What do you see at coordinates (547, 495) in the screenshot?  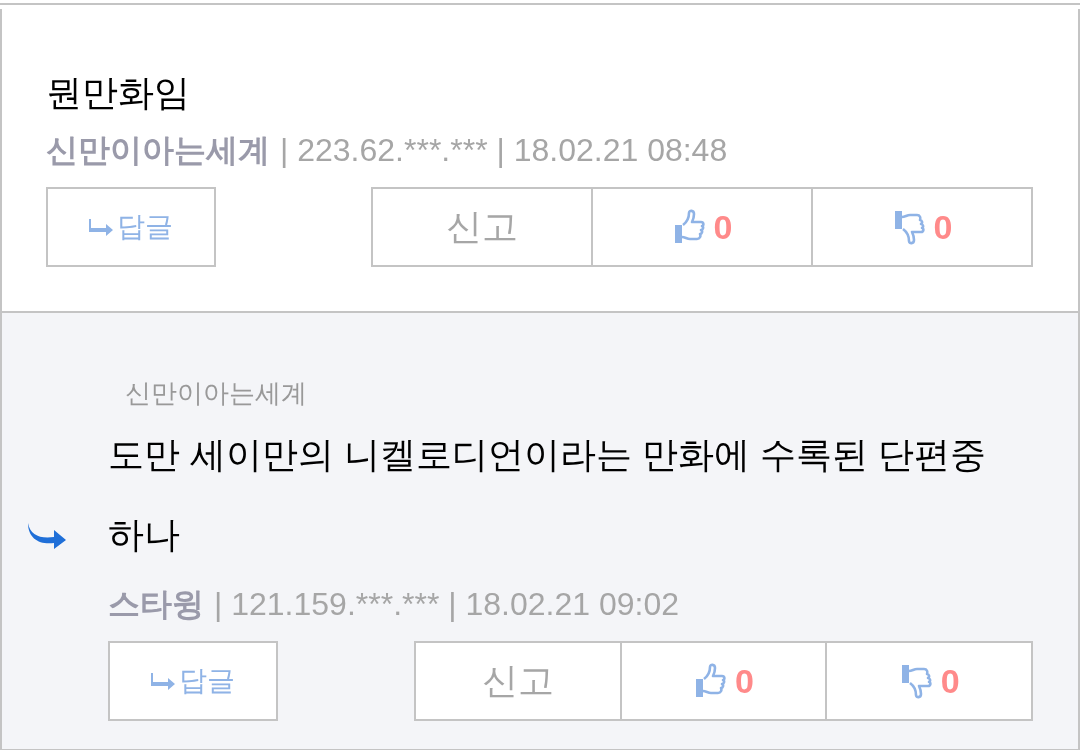 I see `comment-text: 도만 세이만의 니켈로디언이라는 만화에 수록된 단편중 하나` at bounding box center [547, 495].